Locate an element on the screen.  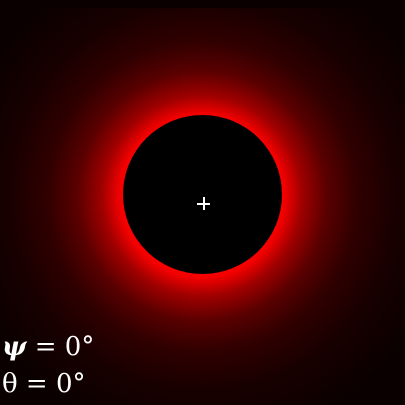
psi-symbol: ψ is located at coordinates (14, 347).